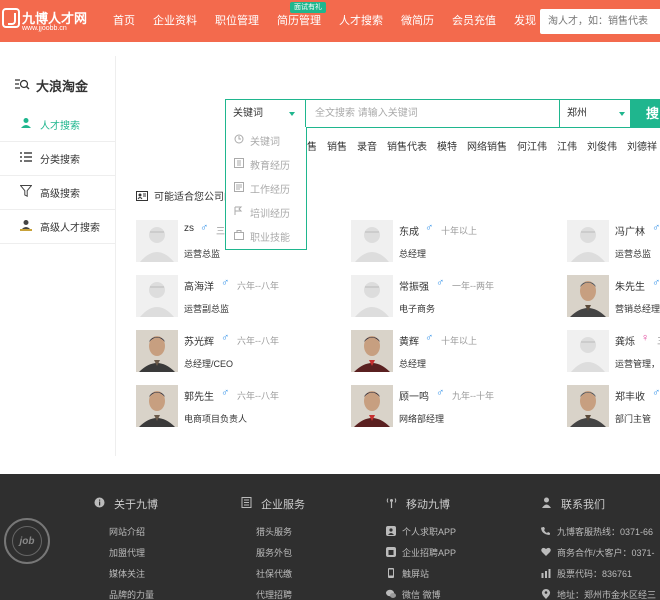  What do you see at coordinates (613, 407) in the screenshot?
I see `candidate-card: 郑丰收 ♂ 部门主管` at bounding box center [613, 407].